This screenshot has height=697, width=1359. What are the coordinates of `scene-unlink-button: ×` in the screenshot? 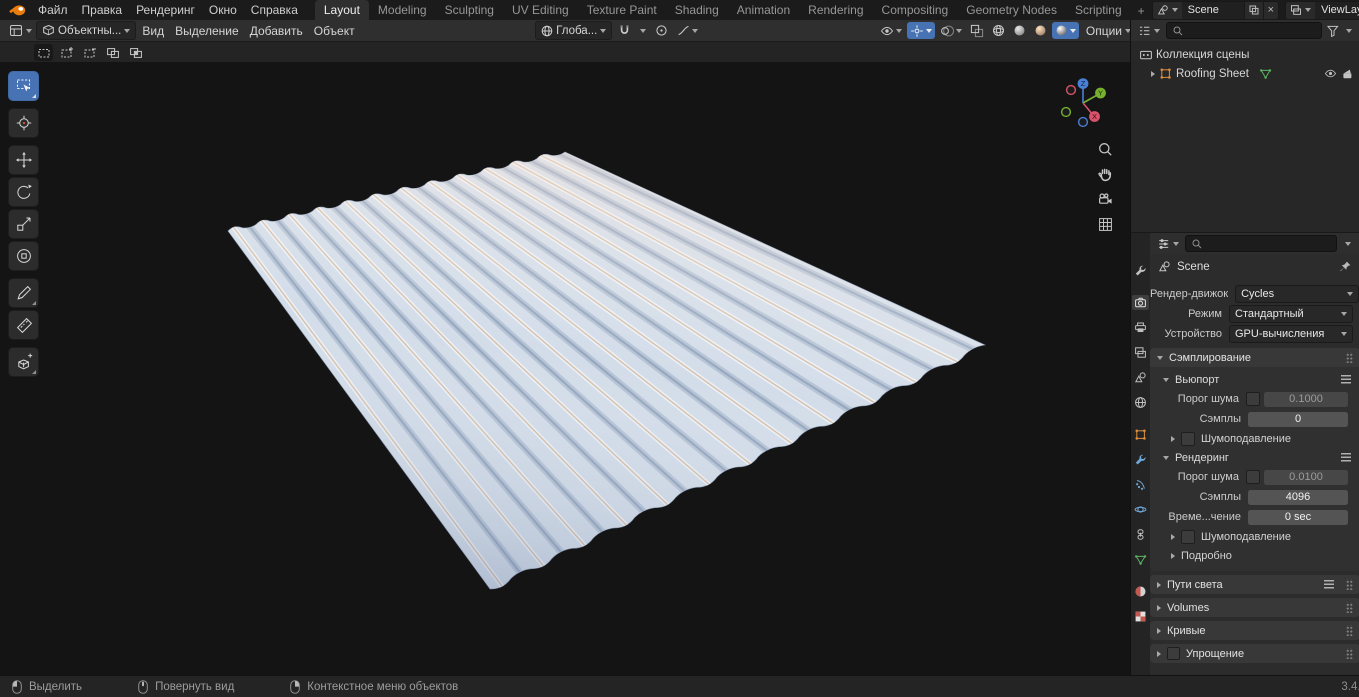 It's located at (1270, 10).